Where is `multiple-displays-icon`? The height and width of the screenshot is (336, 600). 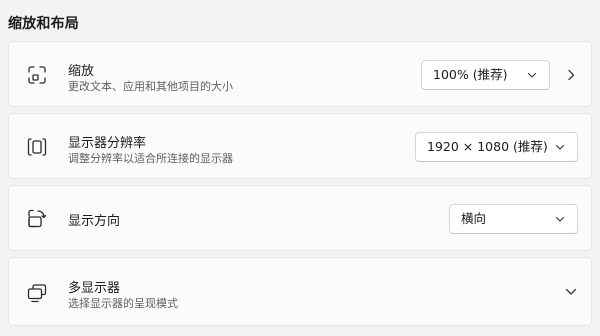 multiple-displays-icon is located at coordinates (37, 293).